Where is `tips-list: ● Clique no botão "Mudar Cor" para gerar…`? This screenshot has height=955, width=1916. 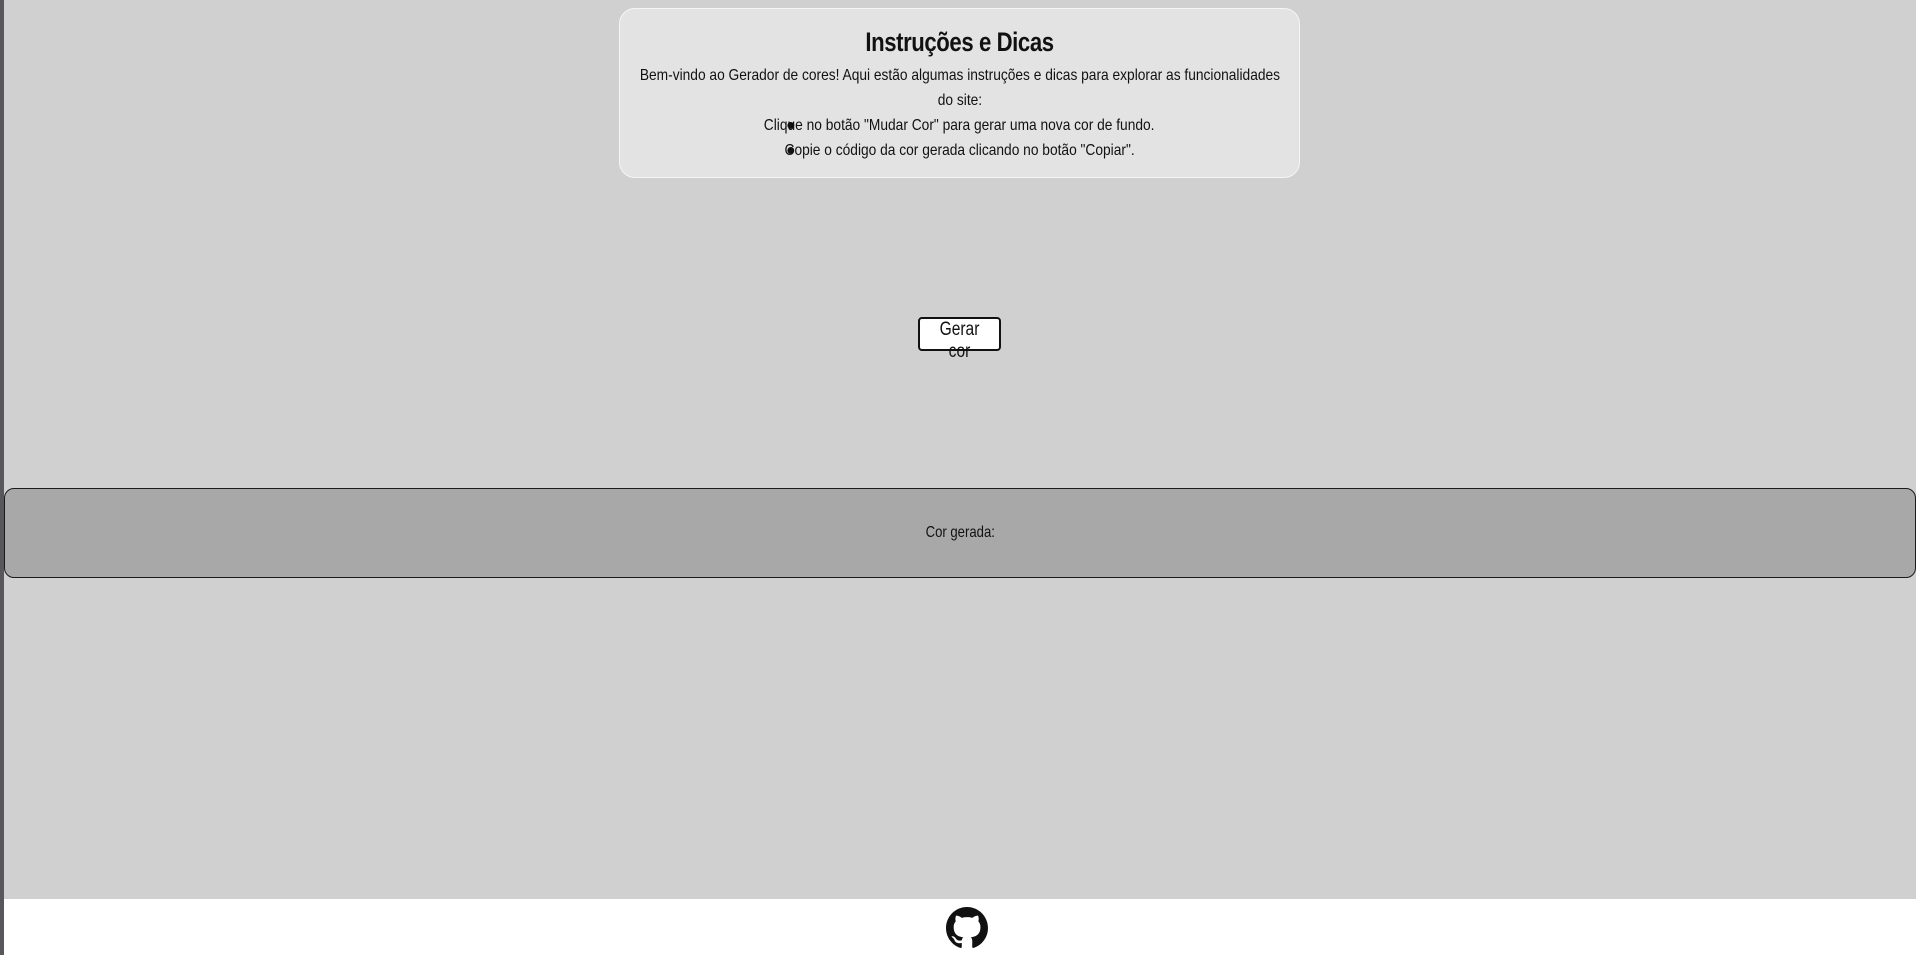
tips-list: ● Clique no botão "Mudar Cor" para gerar… is located at coordinates (959, 138).